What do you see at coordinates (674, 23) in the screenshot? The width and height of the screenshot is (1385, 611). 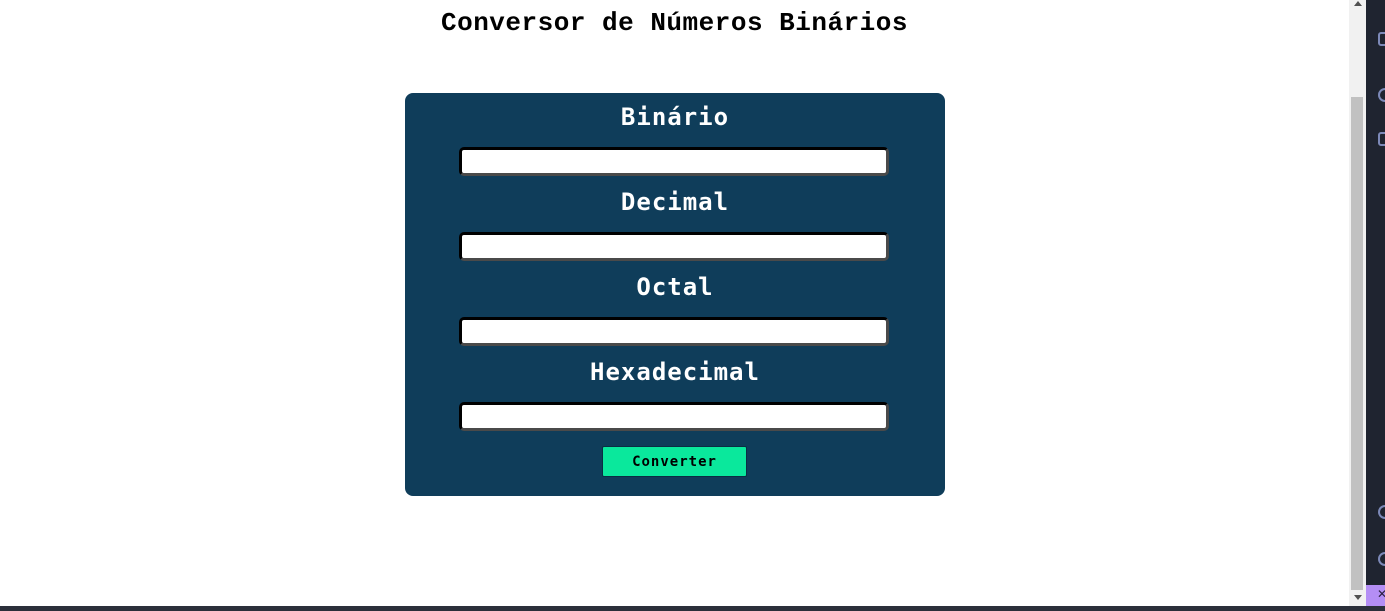 I see `page-title: Conversor de Números Binários` at bounding box center [674, 23].